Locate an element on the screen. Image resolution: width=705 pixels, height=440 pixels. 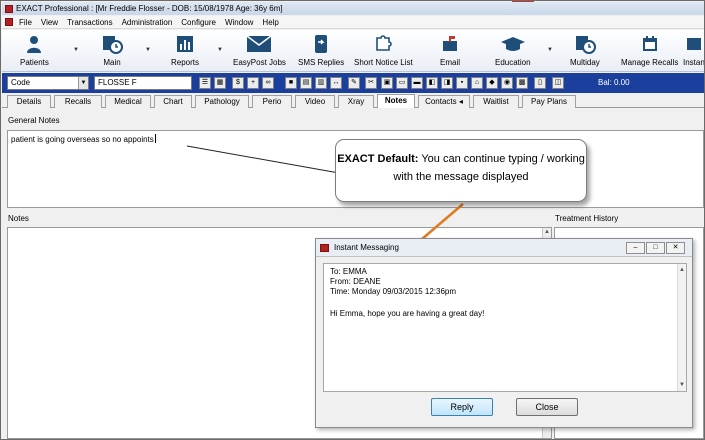
im-title-bar: Instant Messaging – □ ✕ is located at coordinates (504, 248).